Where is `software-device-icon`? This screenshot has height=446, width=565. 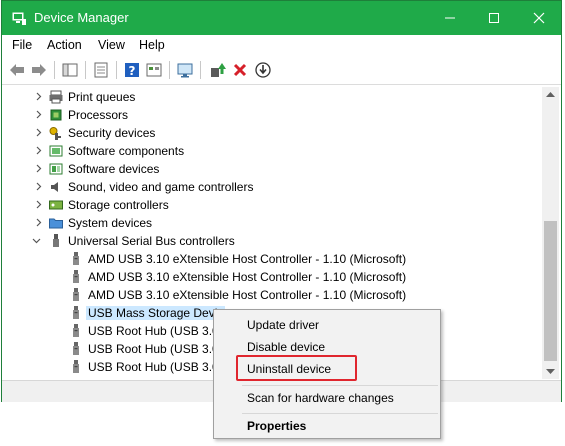
software-device-icon is located at coordinates (56, 169).